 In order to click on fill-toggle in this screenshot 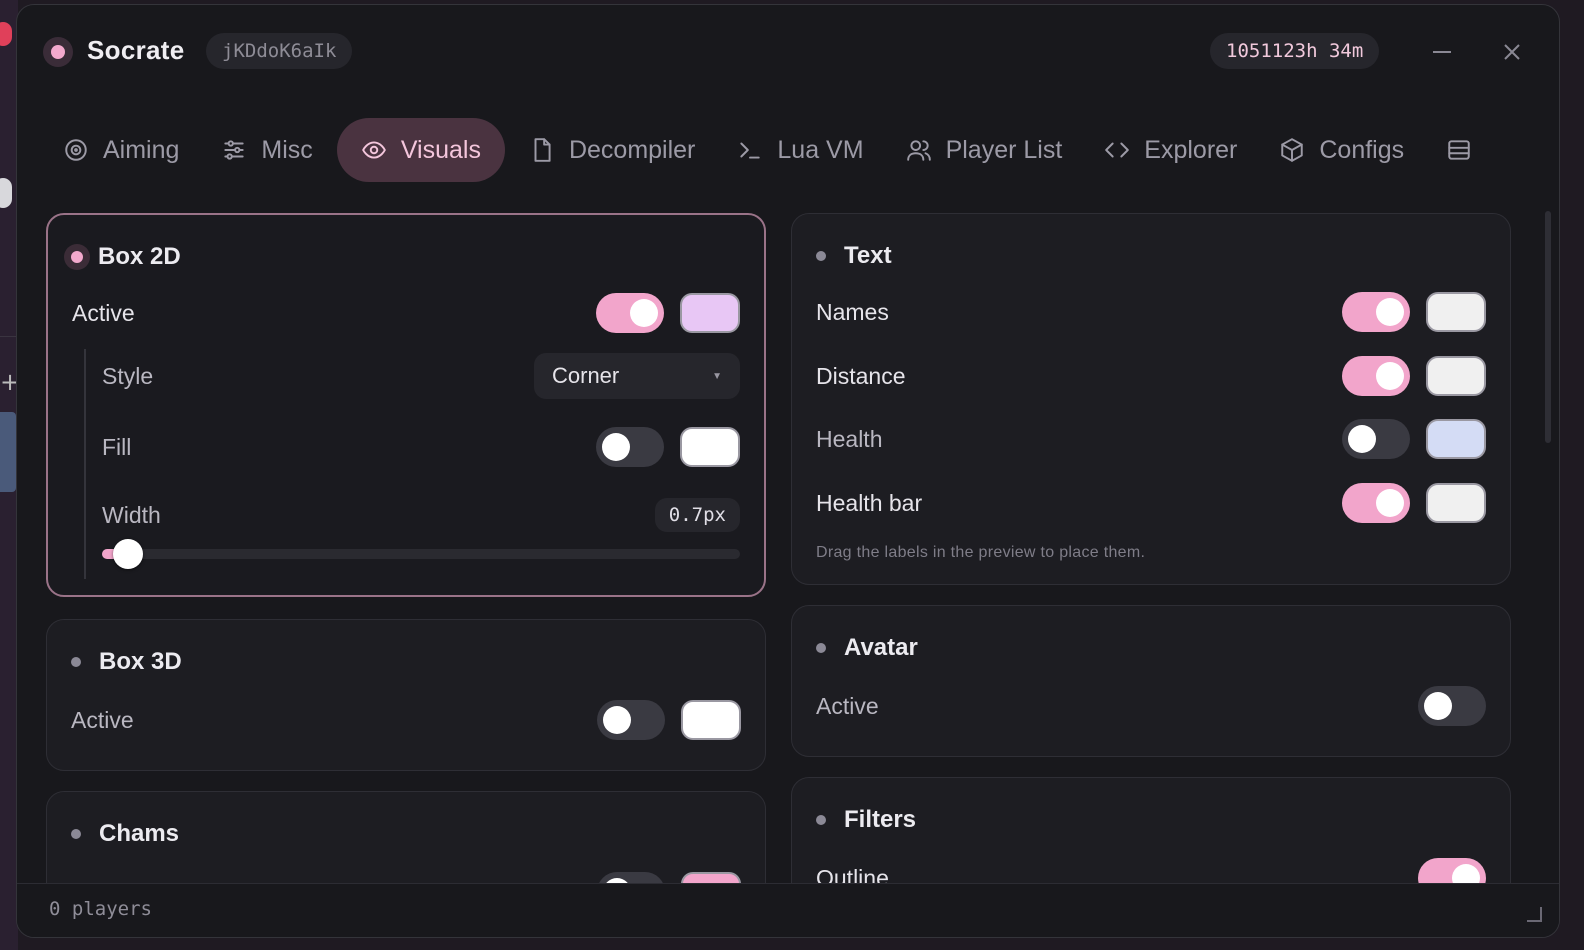, I will do `click(630, 447)`.